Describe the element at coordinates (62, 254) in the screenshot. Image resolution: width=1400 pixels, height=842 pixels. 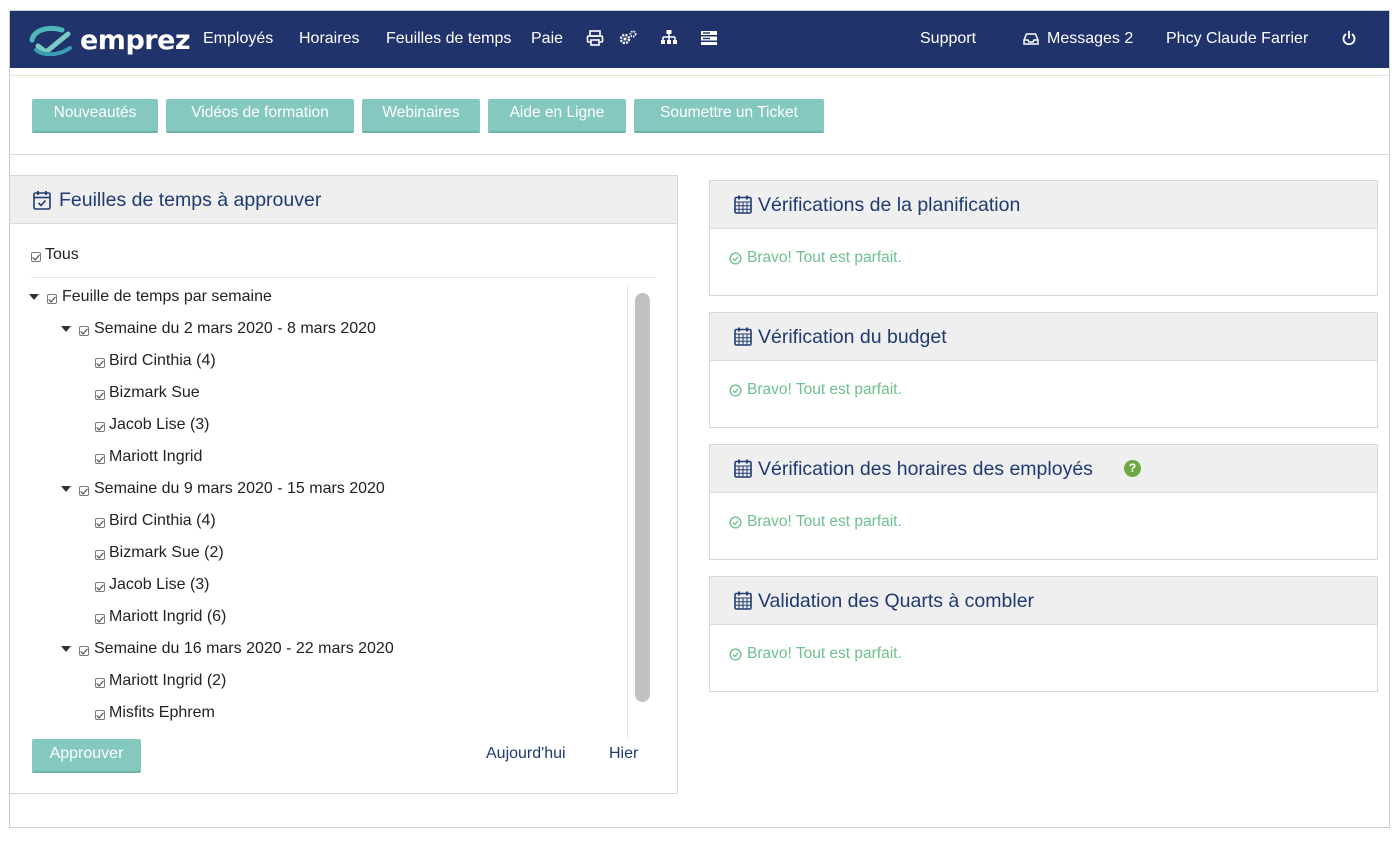
I see `all-label: Tous` at that location.